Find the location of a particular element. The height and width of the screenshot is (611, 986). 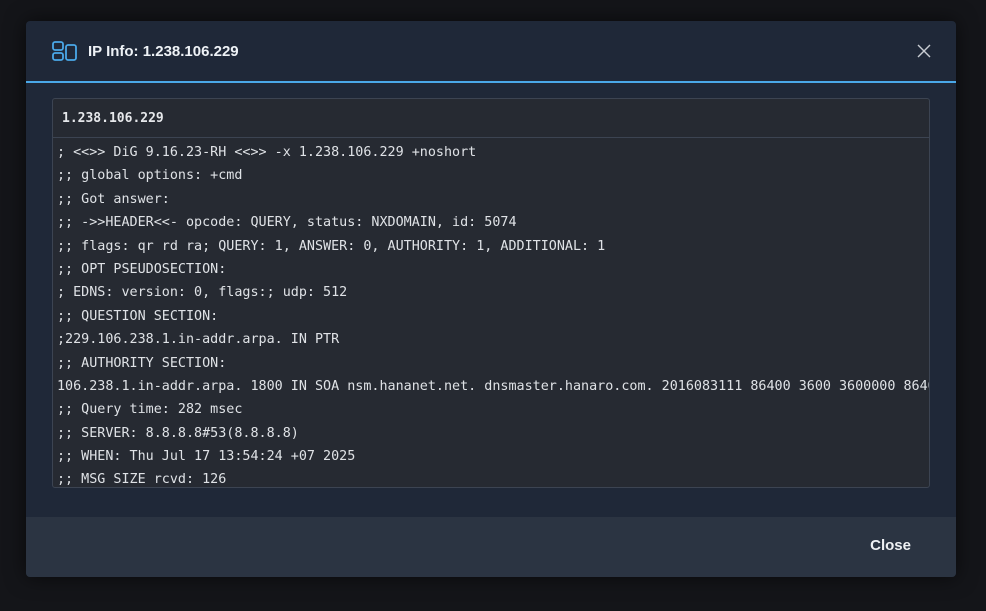

output-line: ; EDNS: version: 0, flags:; udp: 512 is located at coordinates (202, 293).